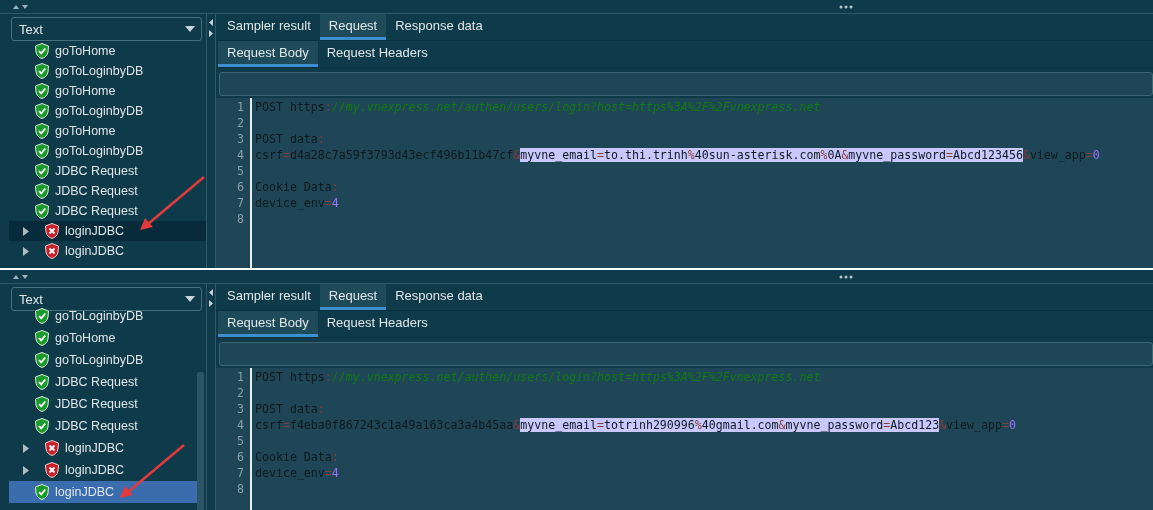  What do you see at coordinates (757, 155) in the screenshot?
I see `code-text: 40sun-asterisk.com` at bounding box center [757, 155].